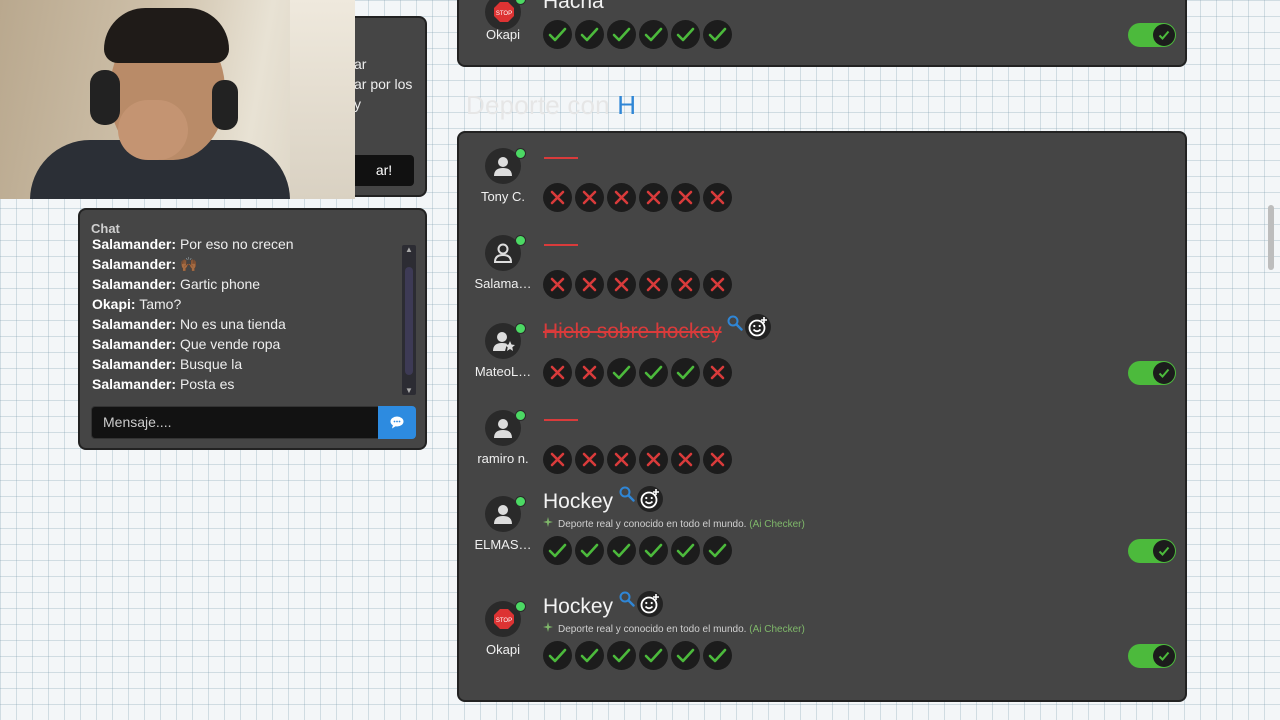 The image size is (1280, 720). Describe the element at coordinates (160, 304) in the screenshot. I see `chat-message-text: Tamo?` at that location.